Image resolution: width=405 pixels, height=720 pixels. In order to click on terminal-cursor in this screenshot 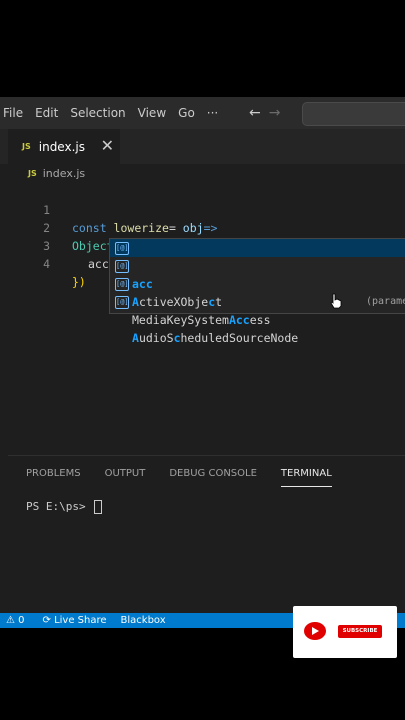, I will do `click(98, 507)`.